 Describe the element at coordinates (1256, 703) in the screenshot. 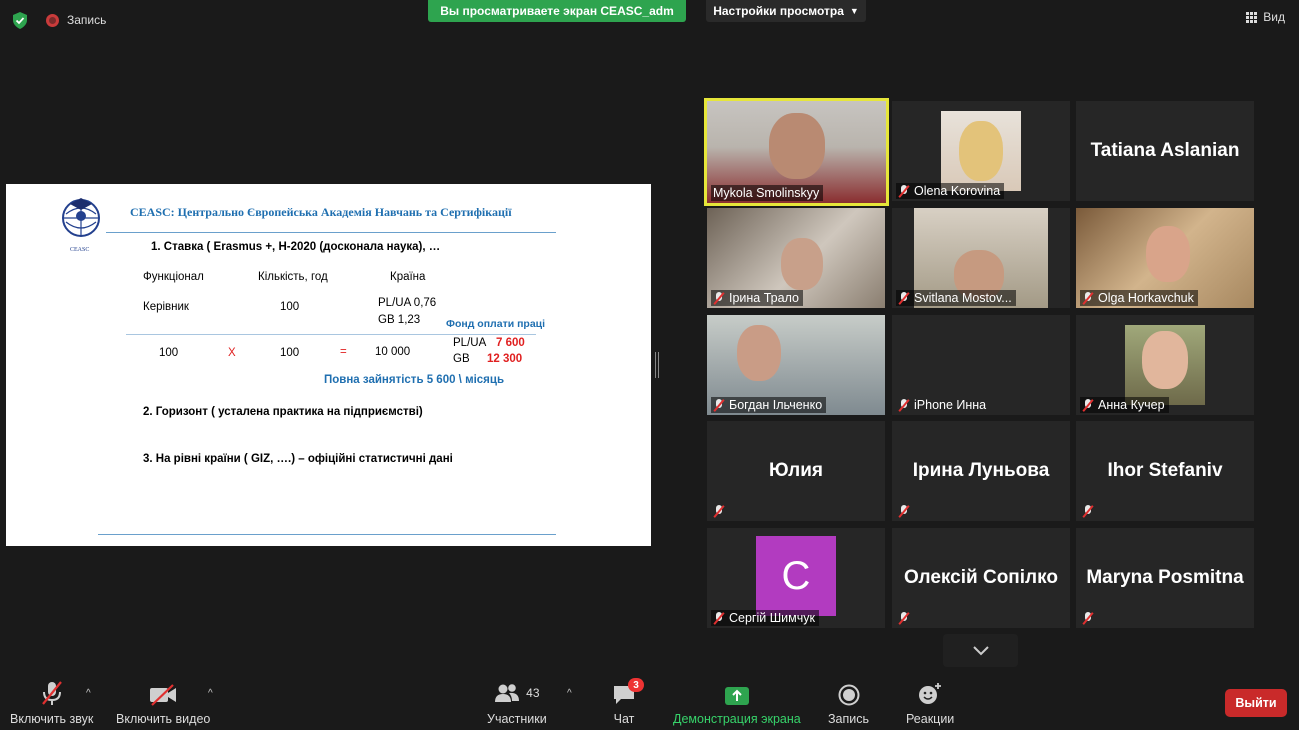

I see `leave-button: Выйти` at that location.